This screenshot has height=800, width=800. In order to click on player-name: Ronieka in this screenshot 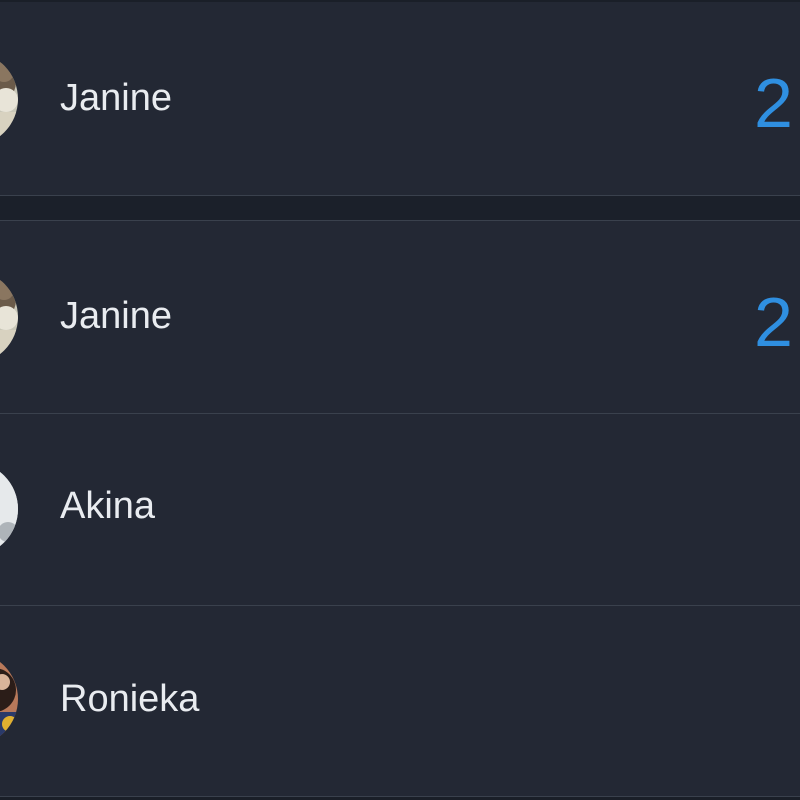, I will do `click(130, 699)`.